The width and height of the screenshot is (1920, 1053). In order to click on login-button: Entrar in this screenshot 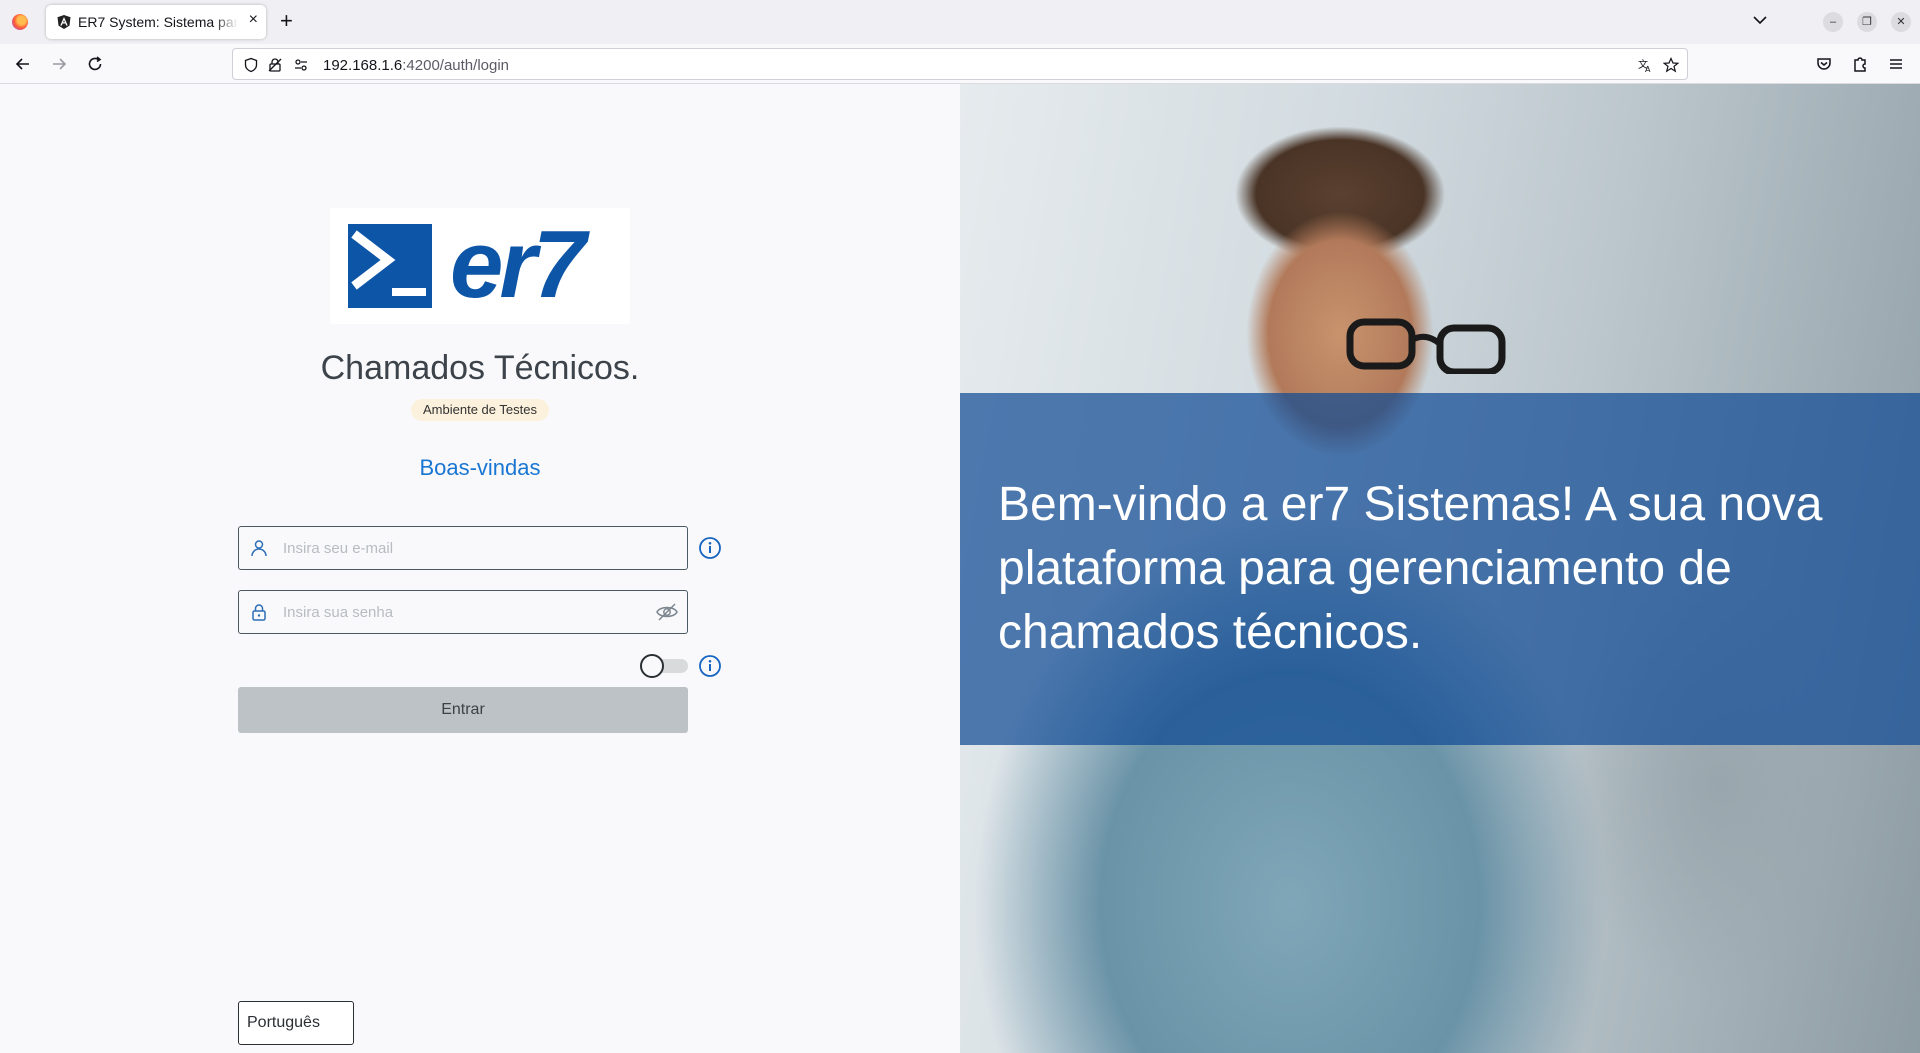, I will do `click(463, 710)`.